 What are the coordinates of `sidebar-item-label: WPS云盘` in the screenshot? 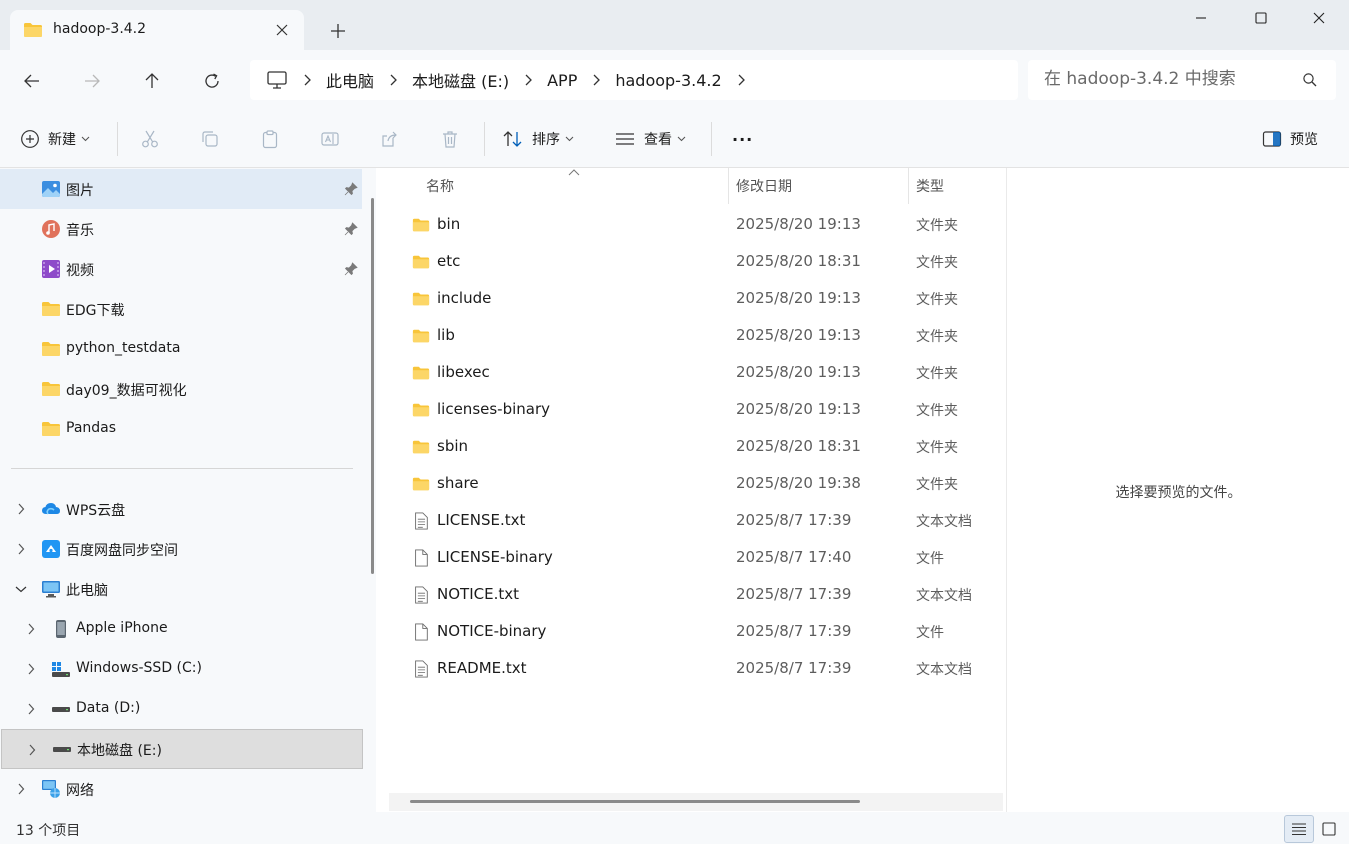 It's located at (96, 511).